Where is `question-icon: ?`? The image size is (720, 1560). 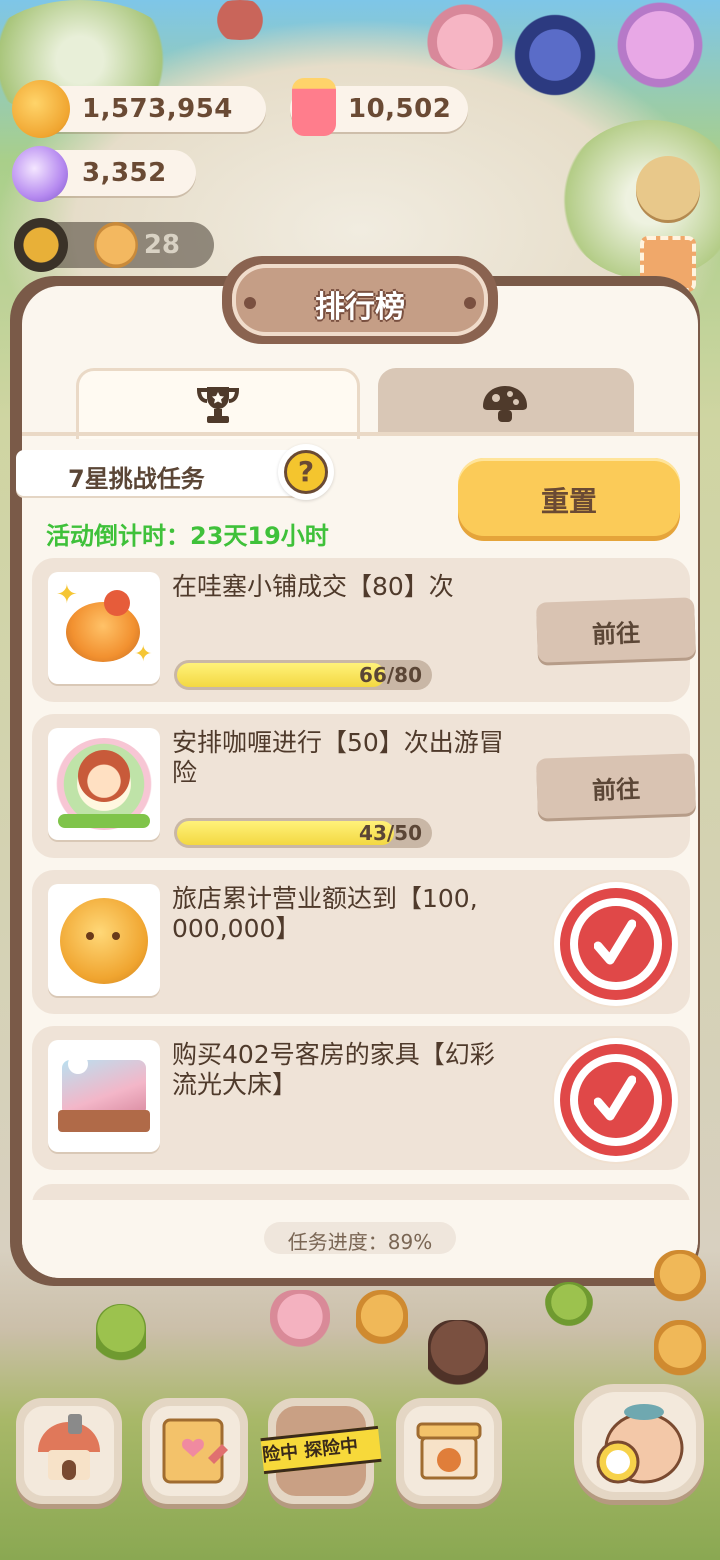 question-icon: ? is located at coordinates (306, 472).